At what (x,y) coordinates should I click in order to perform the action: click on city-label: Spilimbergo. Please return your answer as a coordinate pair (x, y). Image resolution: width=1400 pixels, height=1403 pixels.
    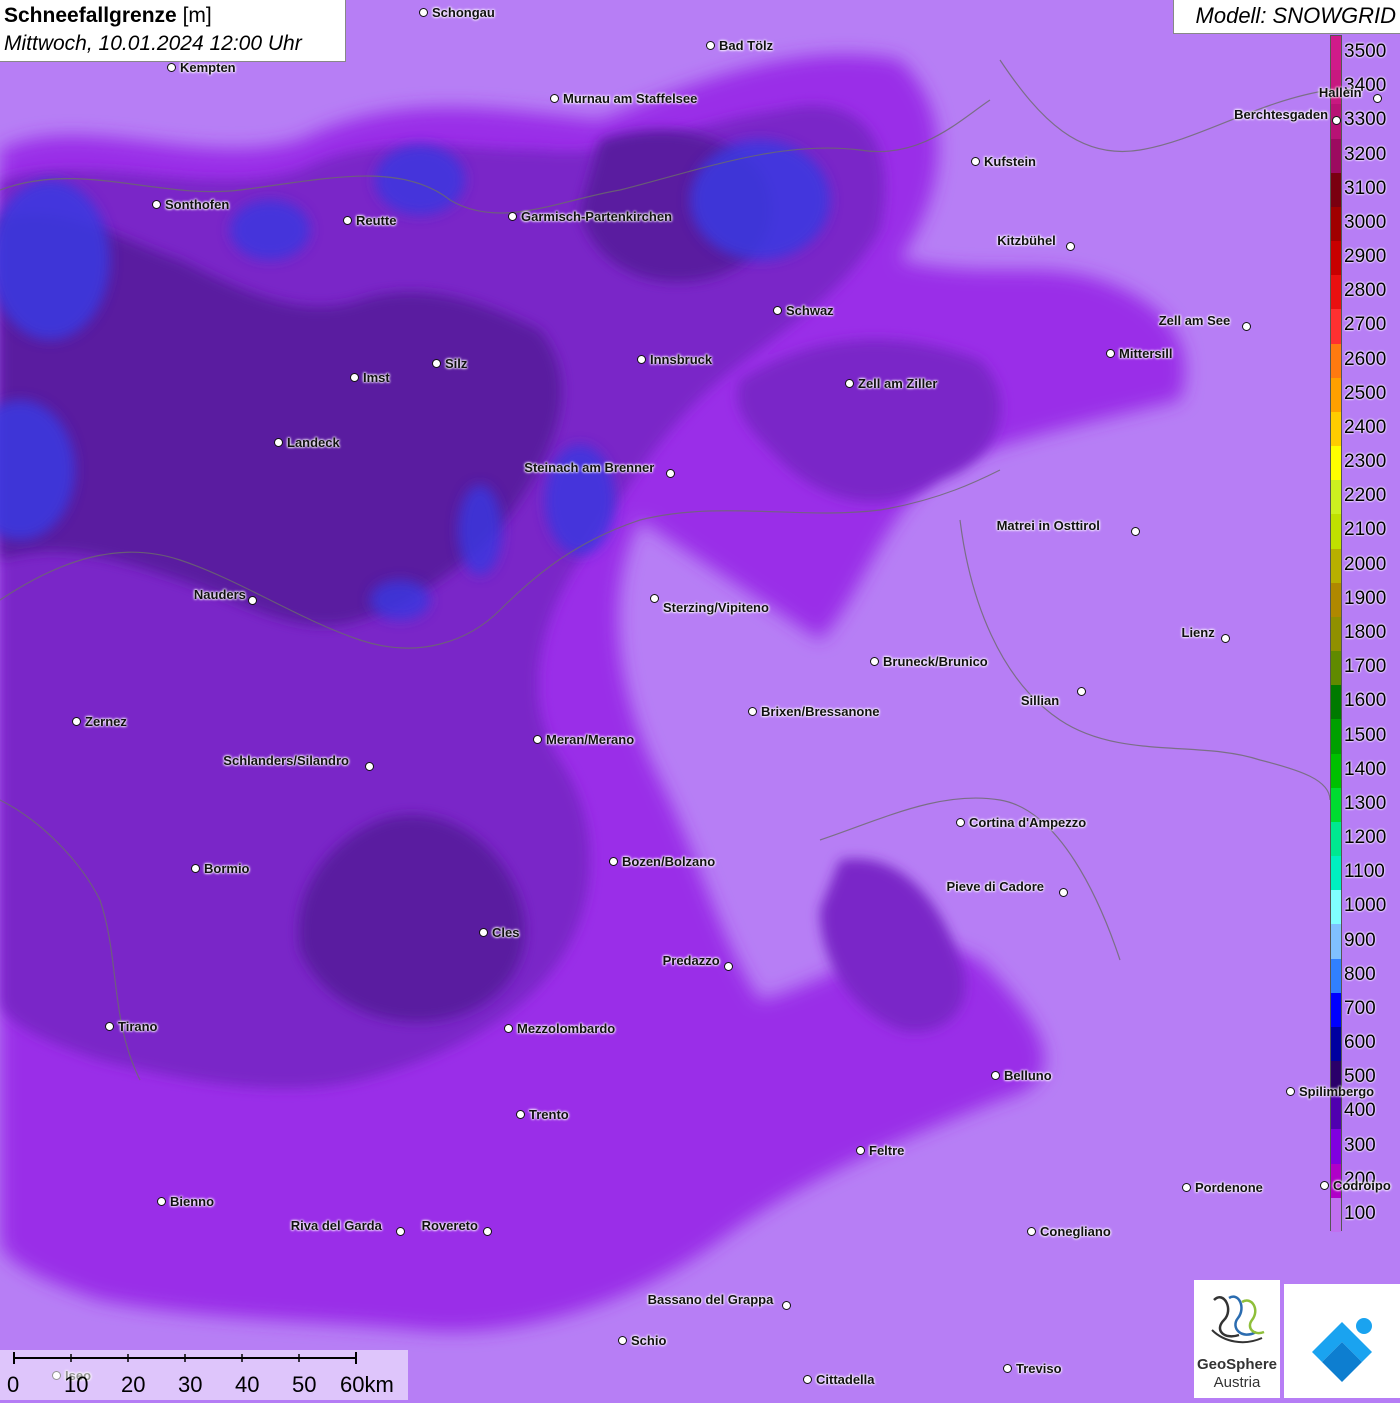
    Looking at the image, I should click on (1337, 1091).